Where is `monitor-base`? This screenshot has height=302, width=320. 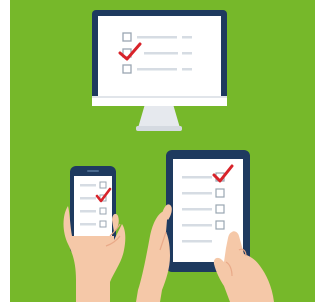 monitor-base is located at coordinates (159, 128).